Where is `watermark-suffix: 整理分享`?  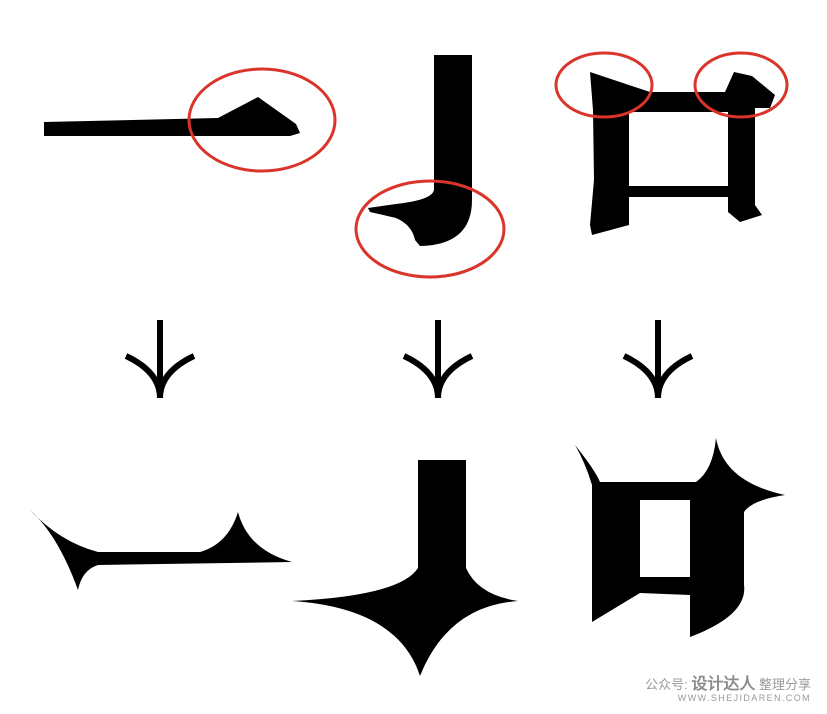
watermark-suffix: 整理分享 is located at coordinates (784, 684).